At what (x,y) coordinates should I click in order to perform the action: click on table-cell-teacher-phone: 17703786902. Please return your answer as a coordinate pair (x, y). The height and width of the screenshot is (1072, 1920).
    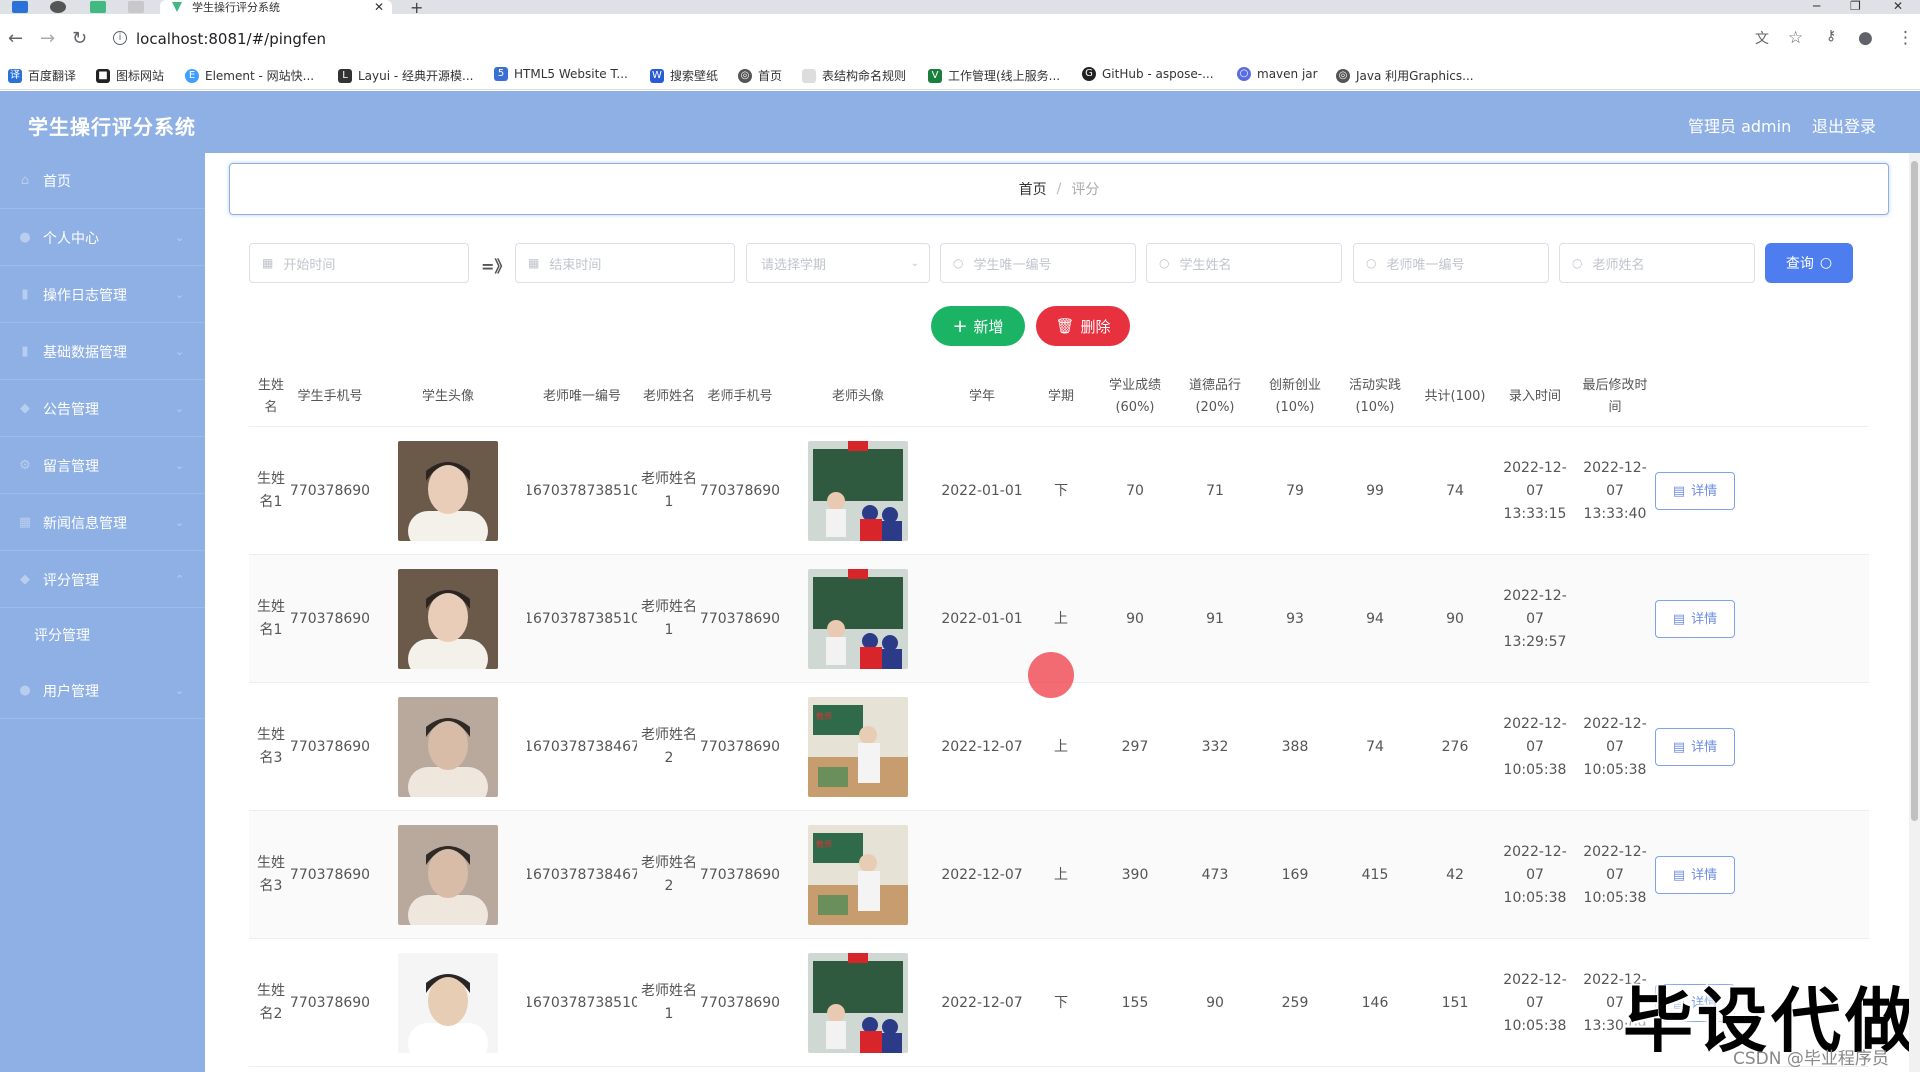
    Looking at the image, I should click on (740, 874).